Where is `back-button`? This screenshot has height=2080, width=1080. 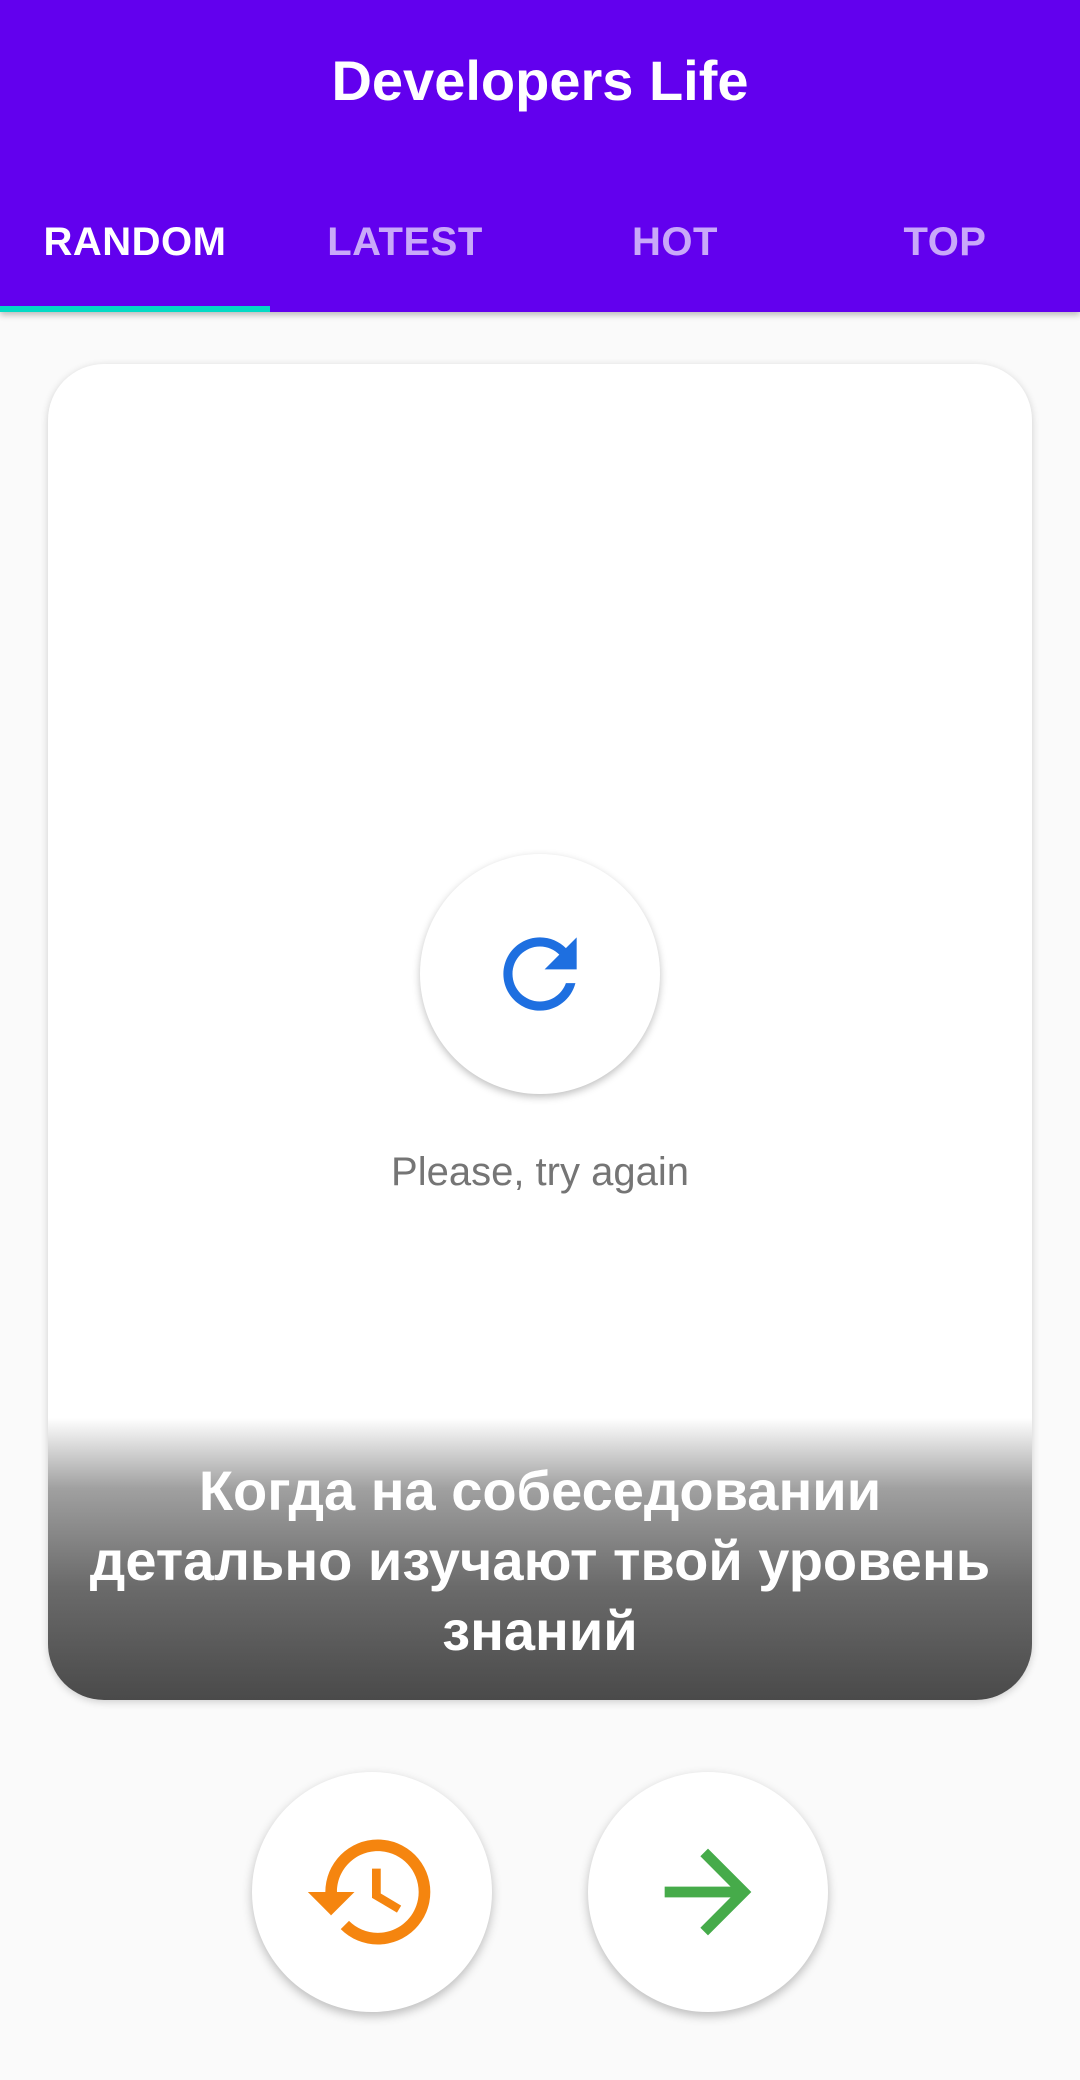 back-button is located at coordinates (372, 1892).